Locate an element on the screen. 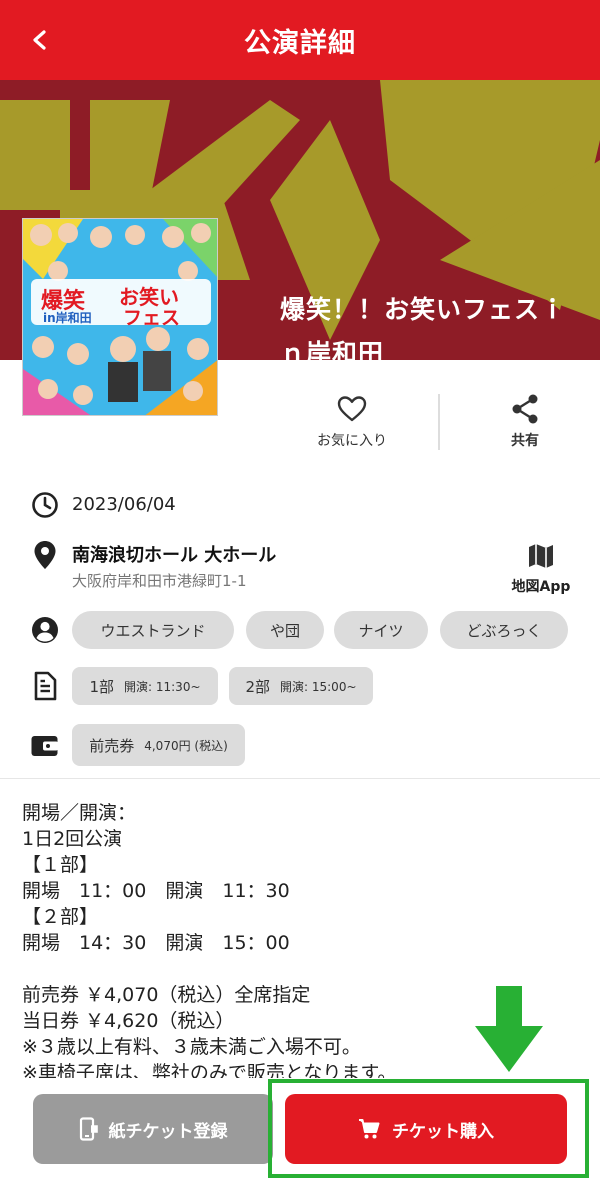 Image resolution: width=600 pixels, height=1200 pixels. map-app-button: 地図App is located at coordinates (541, 569).